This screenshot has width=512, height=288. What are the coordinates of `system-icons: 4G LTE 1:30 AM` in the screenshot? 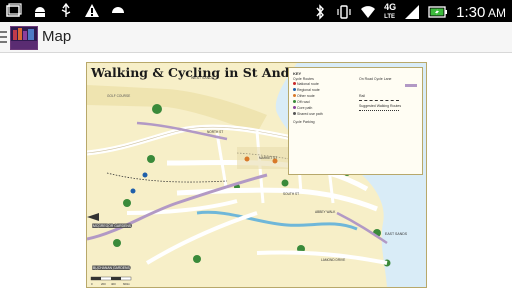 It's located at (409, 12).